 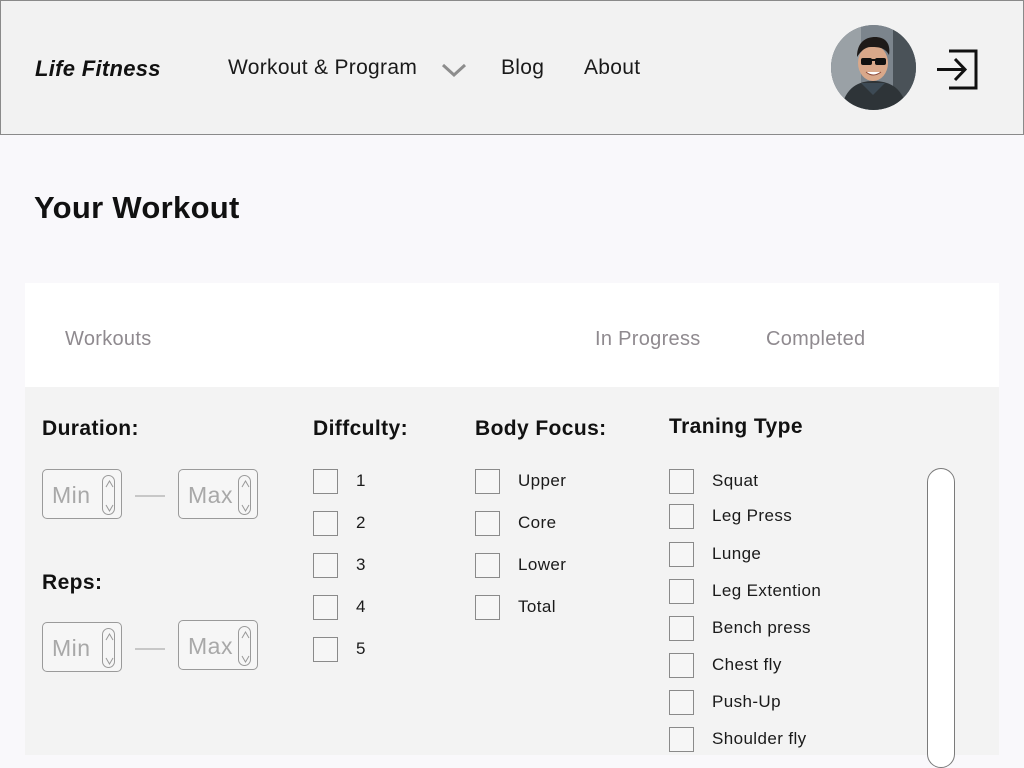 What do you see at coordinates (541, 428) in the screenshot?
I see `body-focus-title: Body Focus:` at bounding box center [541, 428].